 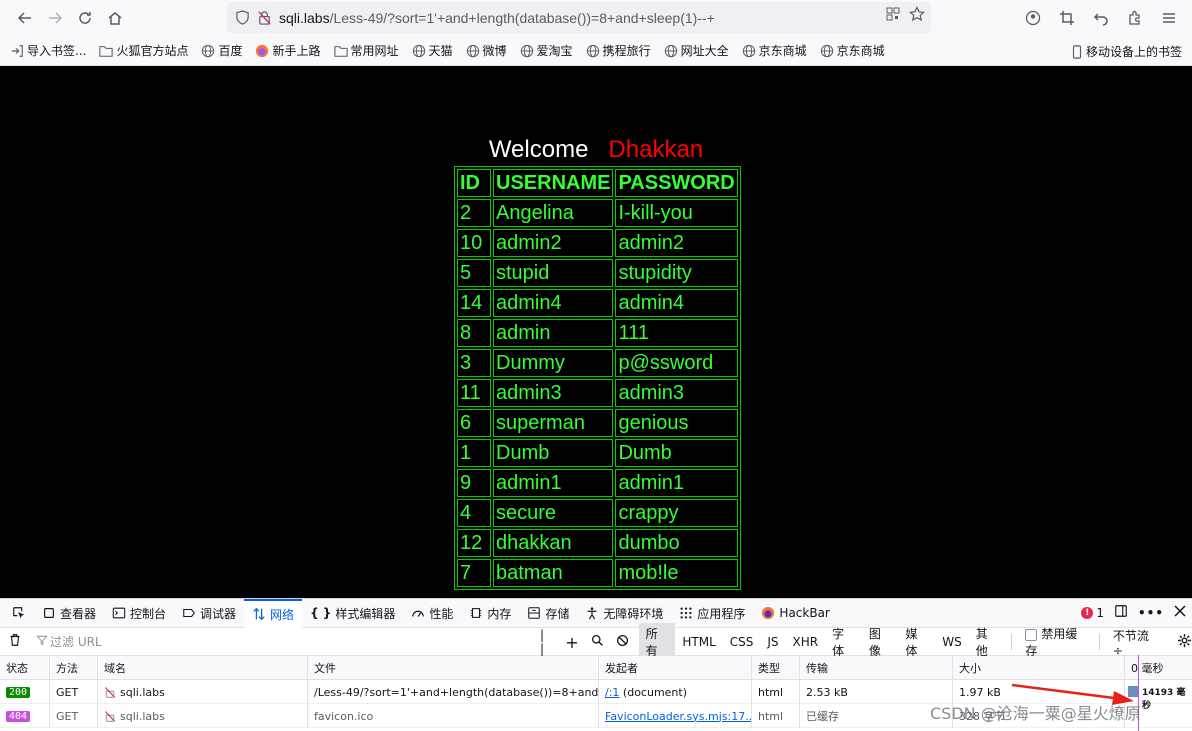 I want to click on star-icon, so click(x=917, y=15).